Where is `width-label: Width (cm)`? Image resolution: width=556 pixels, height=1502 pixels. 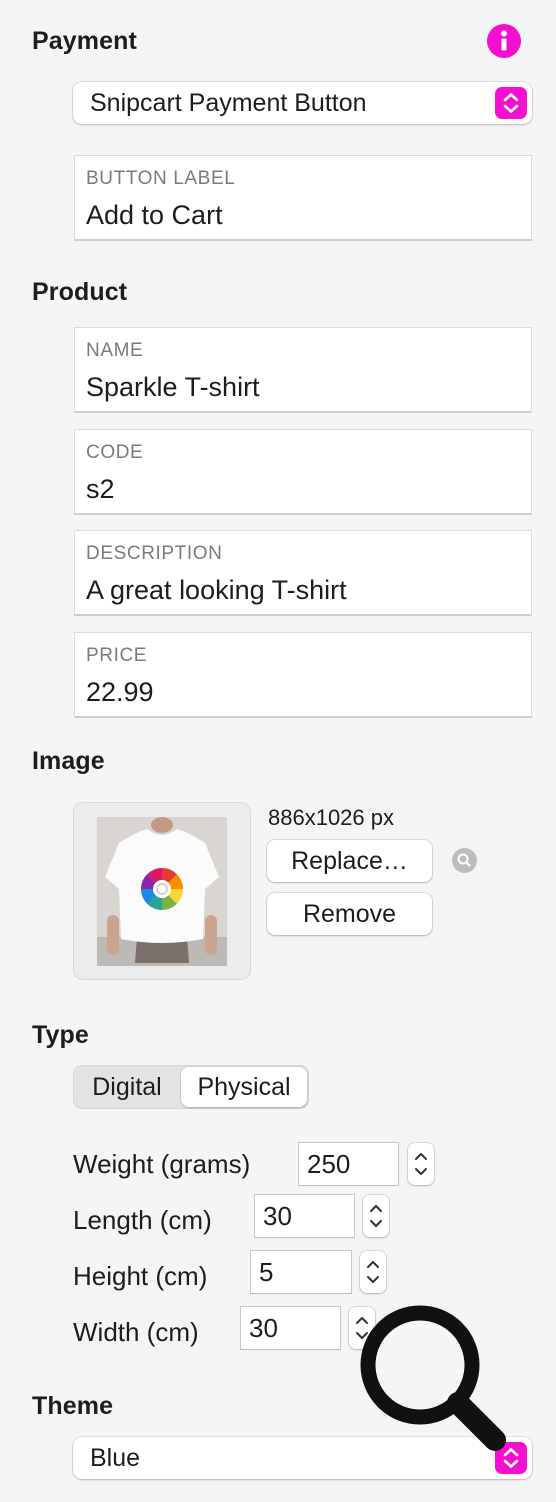
width-label: Width (cm) is located at coordinates (136, 1332).